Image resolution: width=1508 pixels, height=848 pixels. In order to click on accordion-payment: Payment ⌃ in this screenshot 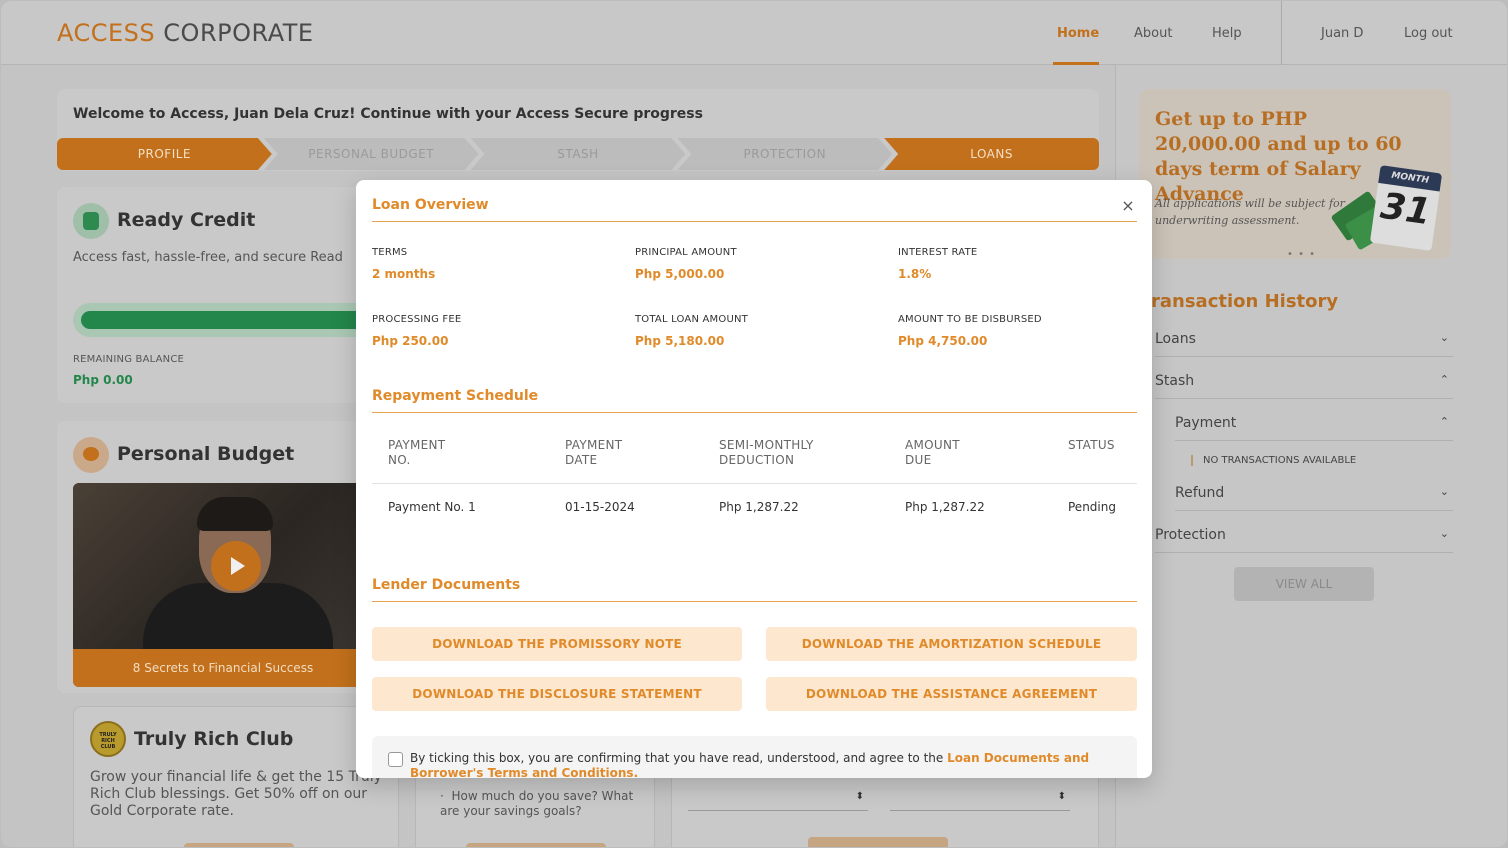, I will do `click(1314, 424)`.